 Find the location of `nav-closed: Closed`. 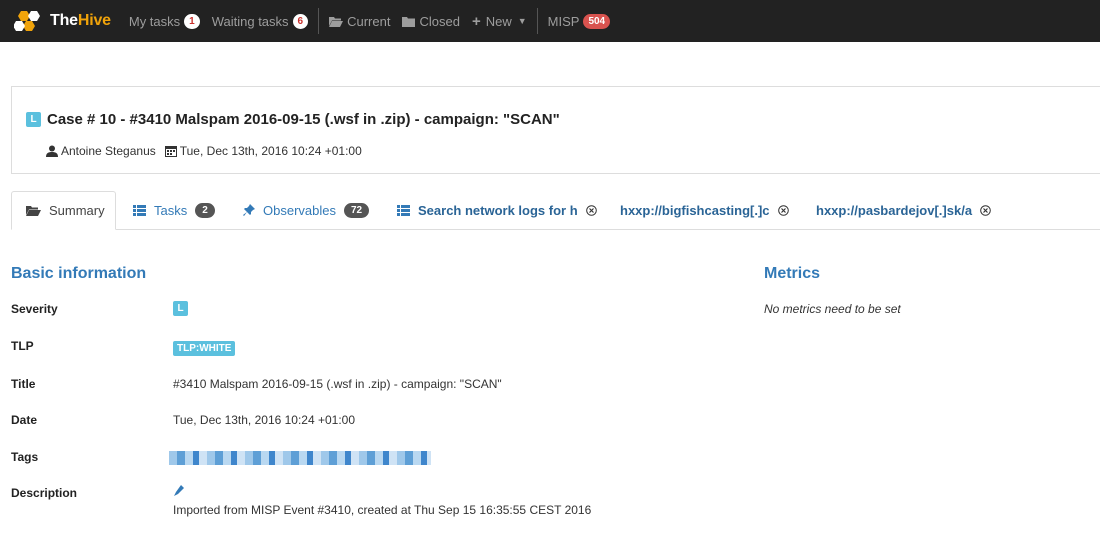

nav-closed: Closed is located at coordinates (431, 21).